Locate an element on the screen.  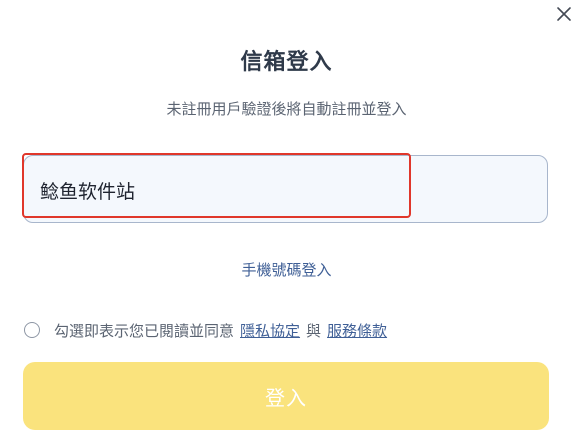
phone-login-link: 手機號碼登入 is located at coordinates (286, 269).